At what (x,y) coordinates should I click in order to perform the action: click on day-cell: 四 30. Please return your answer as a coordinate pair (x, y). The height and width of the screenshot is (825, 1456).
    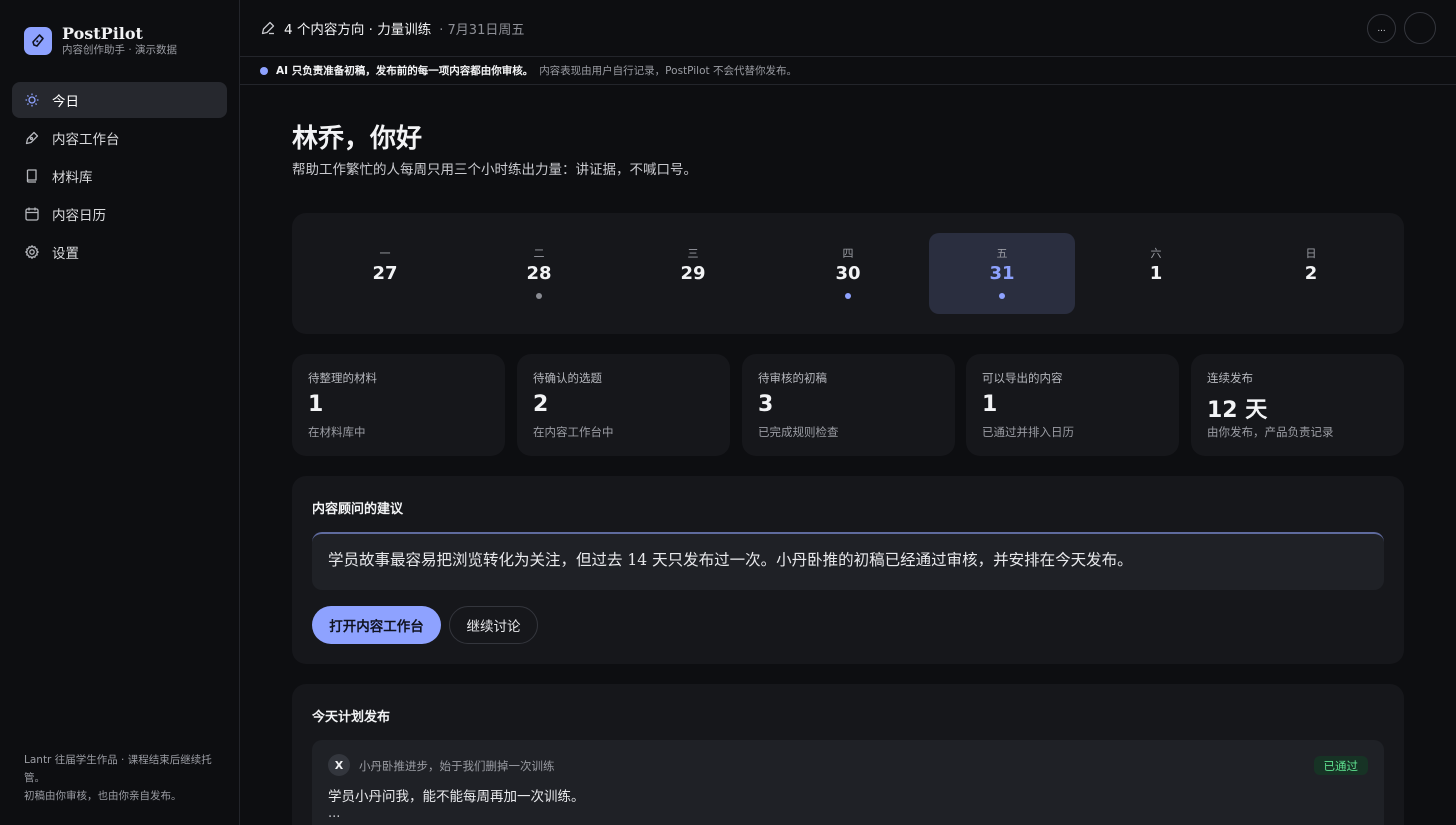
    Looking at the image, I should click on (848, 273).